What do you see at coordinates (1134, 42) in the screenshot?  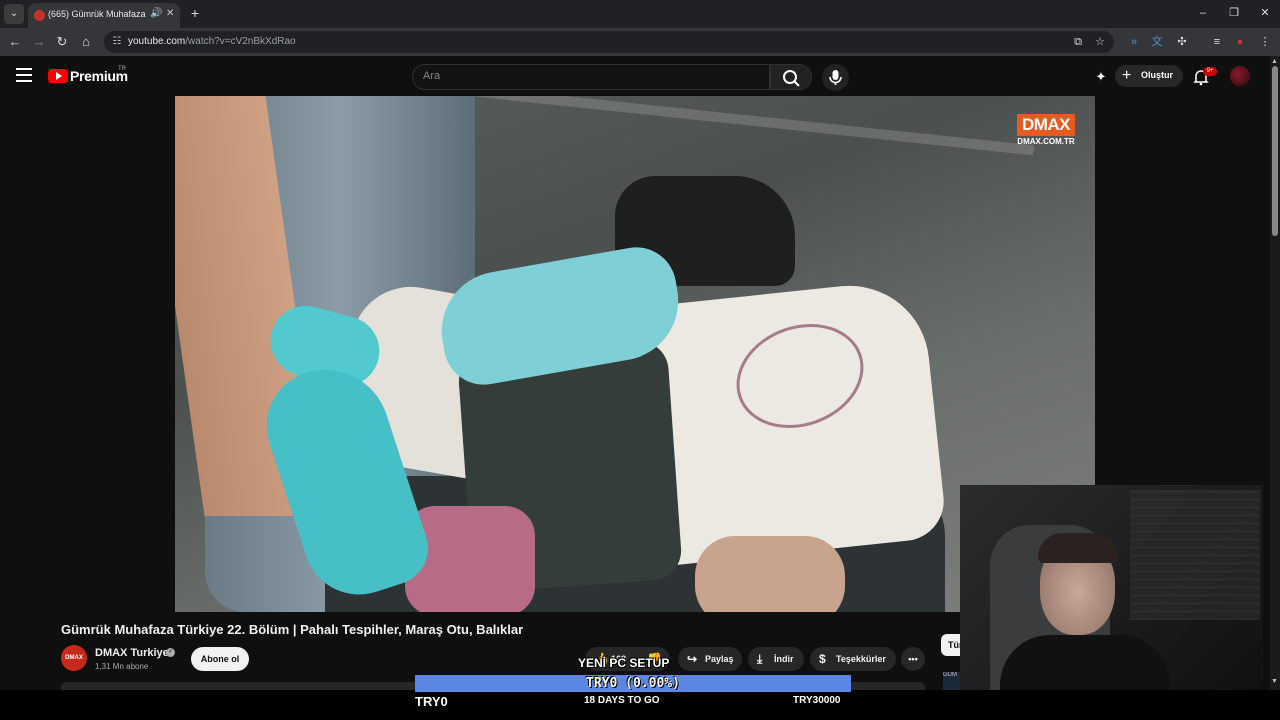 I see `read-aloud-icon: »` at bounding box center [1134, 42].